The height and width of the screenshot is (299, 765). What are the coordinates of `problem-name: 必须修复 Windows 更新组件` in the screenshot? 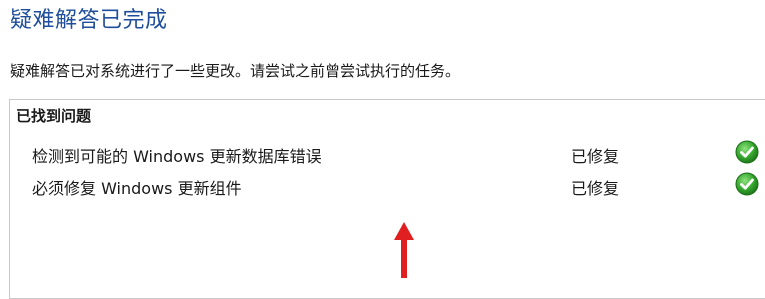 It's located at (137, 188).